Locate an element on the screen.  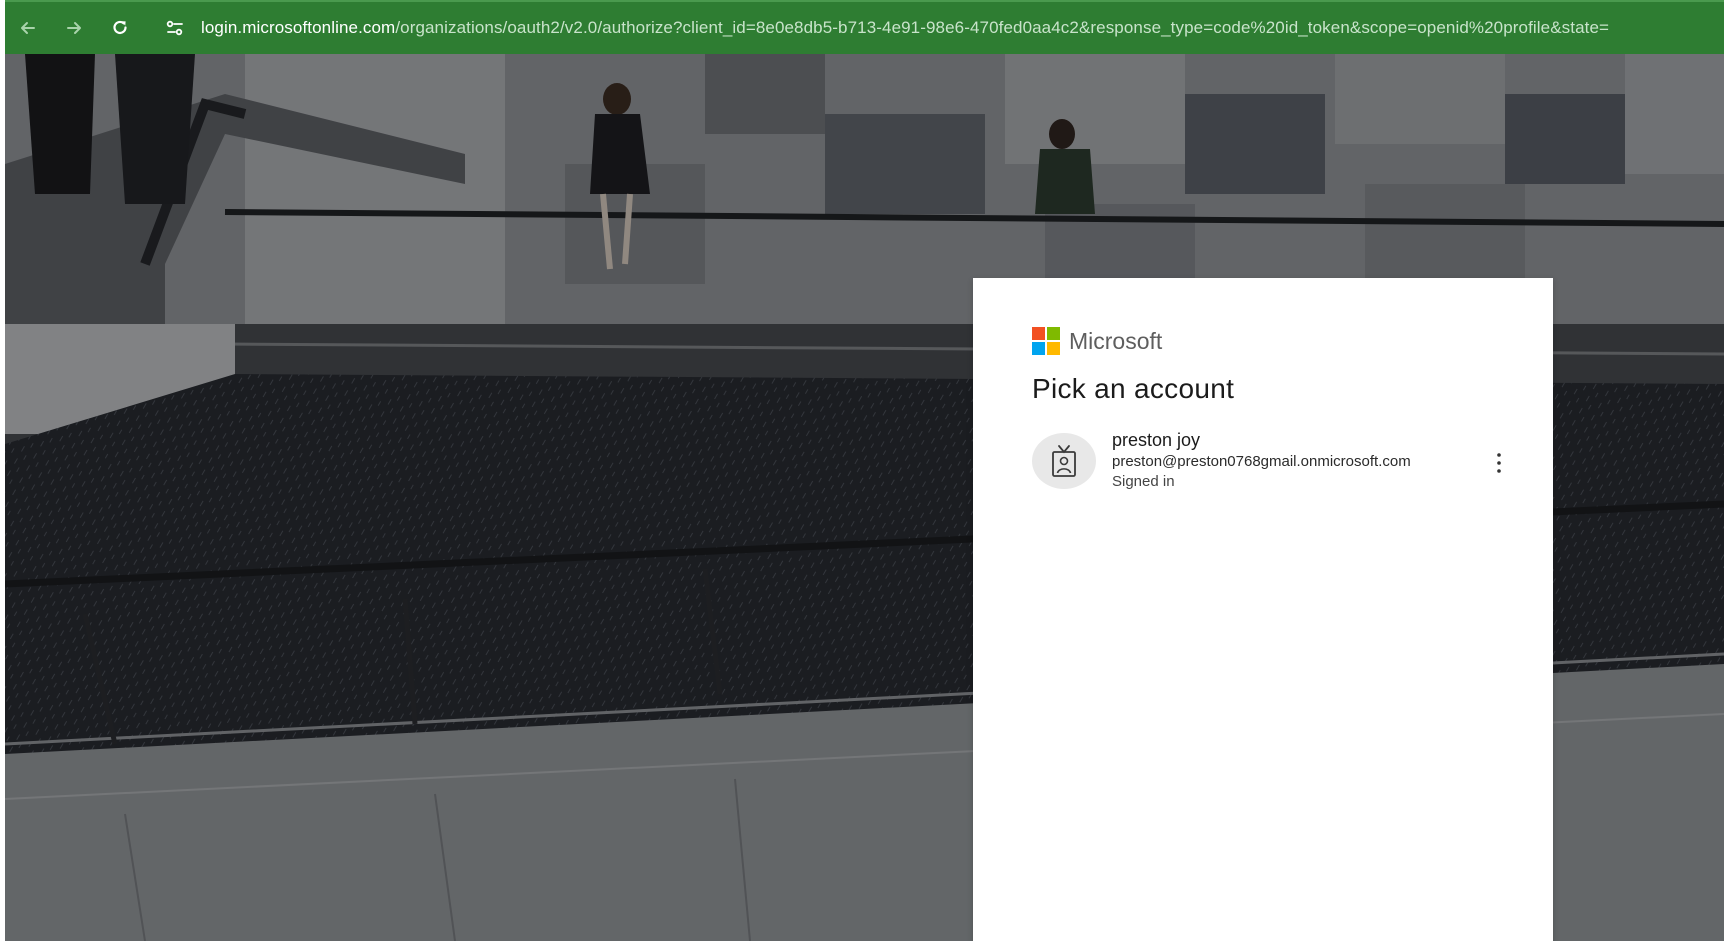
account-options-button is located at coordinates (1499, 463).